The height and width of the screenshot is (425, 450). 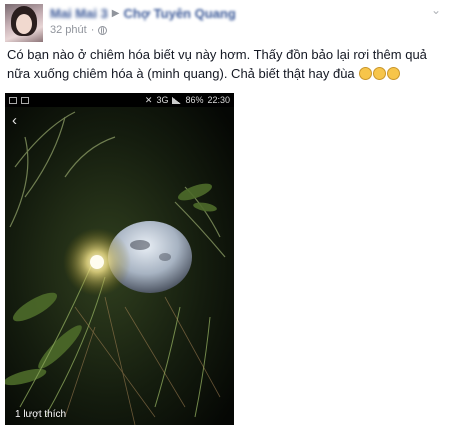 What do you see at coordinates (119, 100) in the screenshot?
I see `phone-statusbar: ✕ 3G 86% 22:30` at bounding box center [119, 100].